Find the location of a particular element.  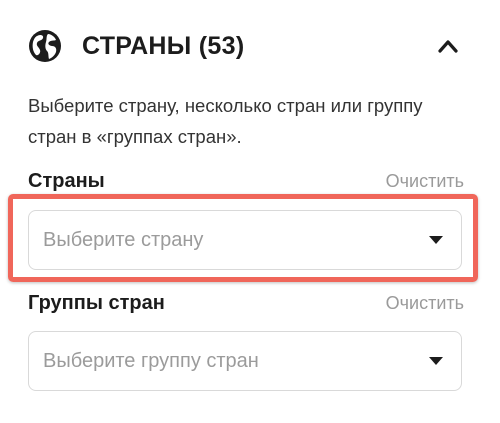

groups-clear-link: Очистить is located at coordinates (425, 303).